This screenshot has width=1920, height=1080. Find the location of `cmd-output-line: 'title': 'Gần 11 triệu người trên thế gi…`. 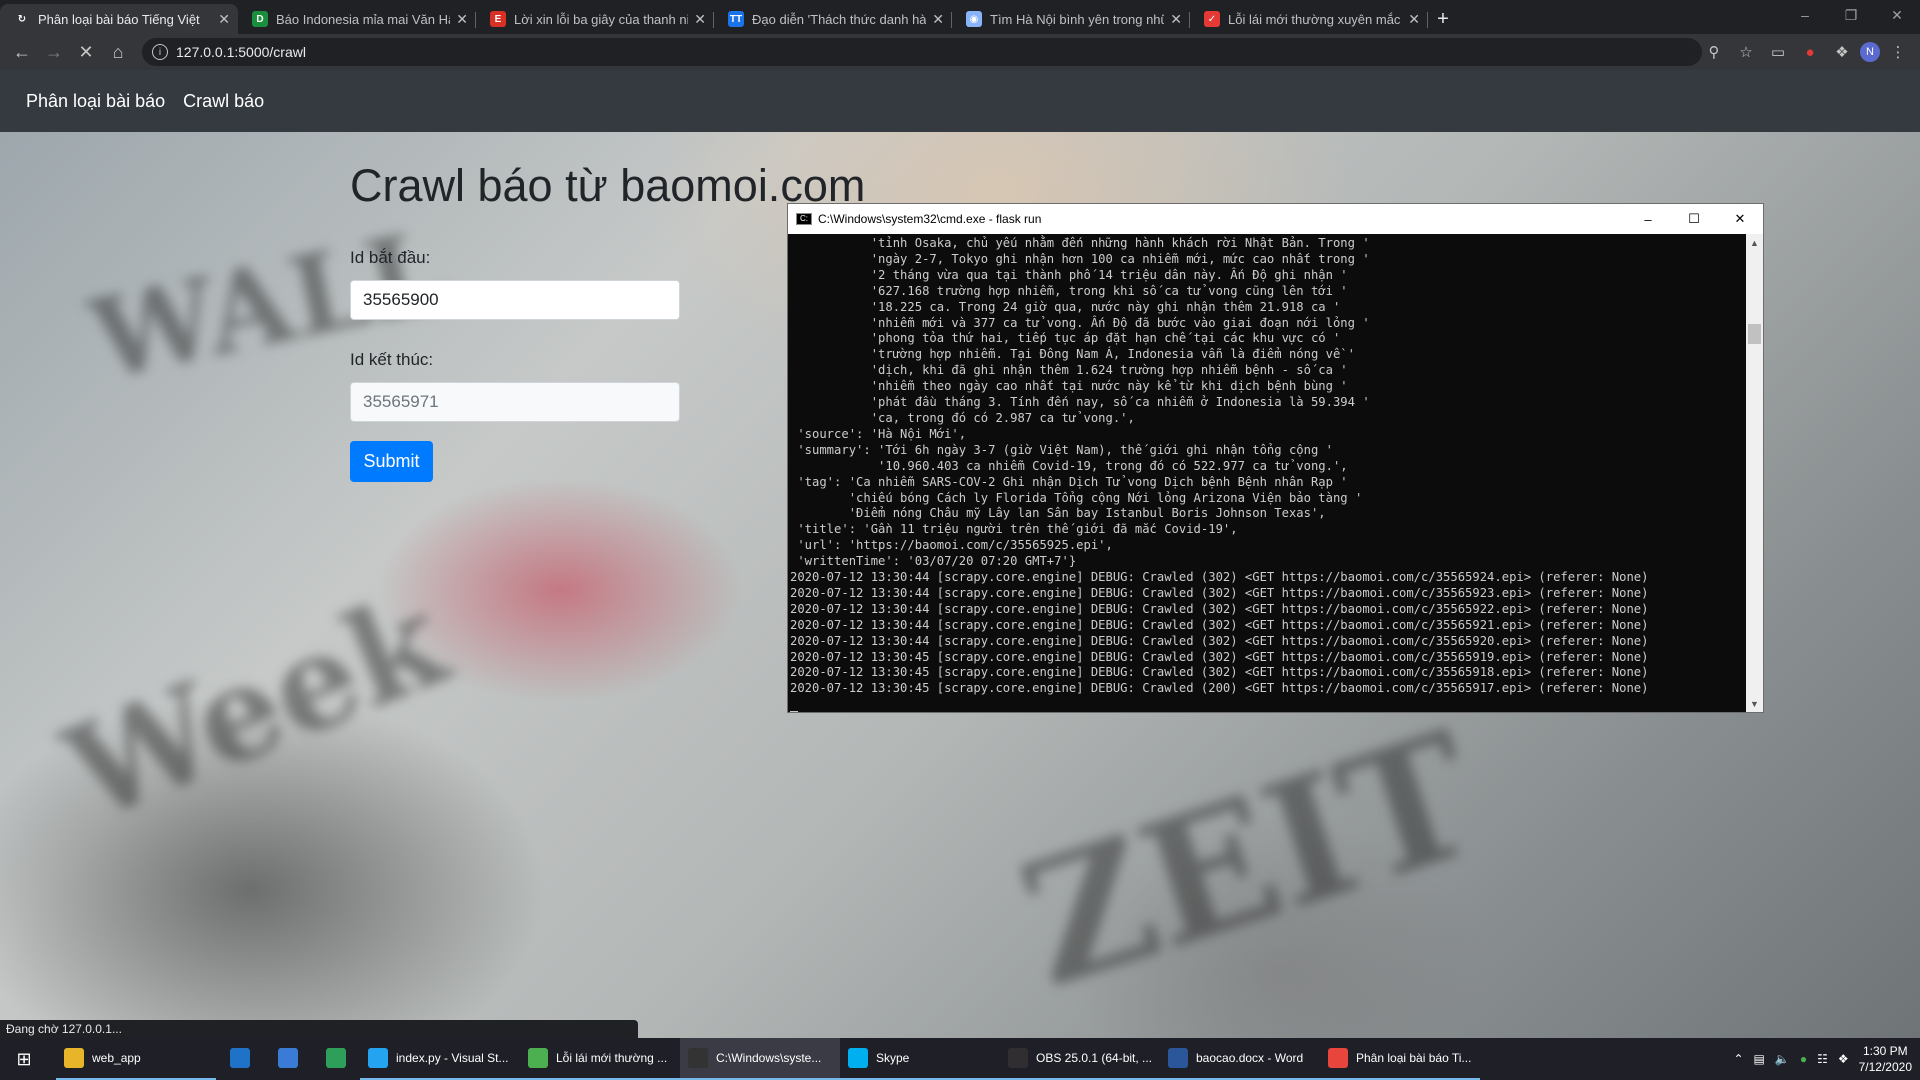

cmd-output-line: 'title': 'Gần 11 triệu người trên thế gi… is located at coordinates (1014, 529).